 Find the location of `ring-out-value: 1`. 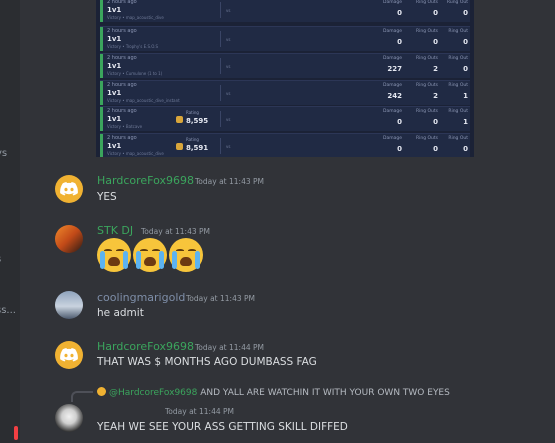

ring-out-value: 1 is located at coordinates (465, 96).